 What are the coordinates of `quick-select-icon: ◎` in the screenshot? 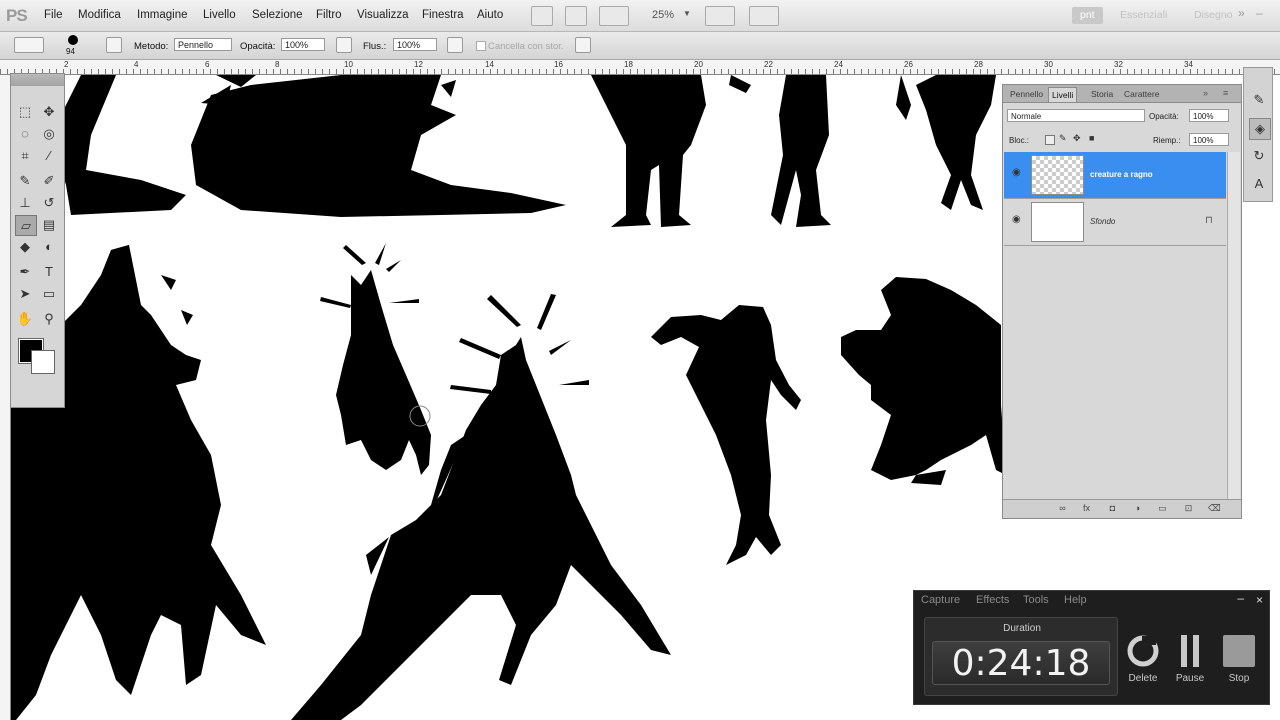 It's located at (49, 133).